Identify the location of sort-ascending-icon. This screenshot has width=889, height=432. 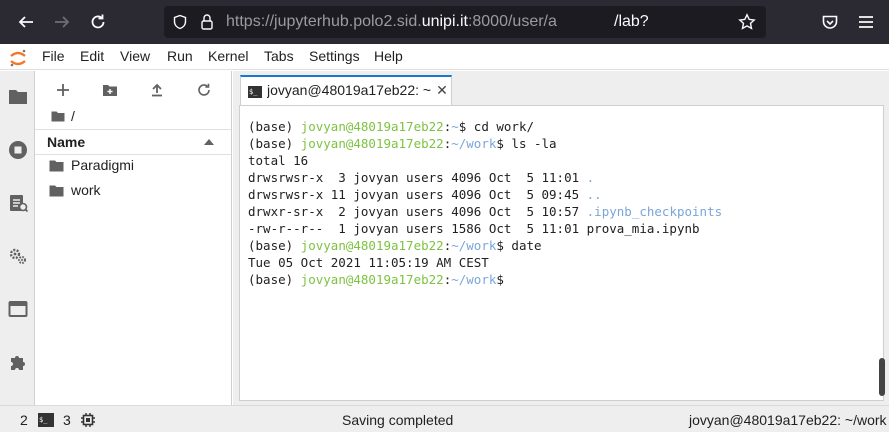
(209, 142).